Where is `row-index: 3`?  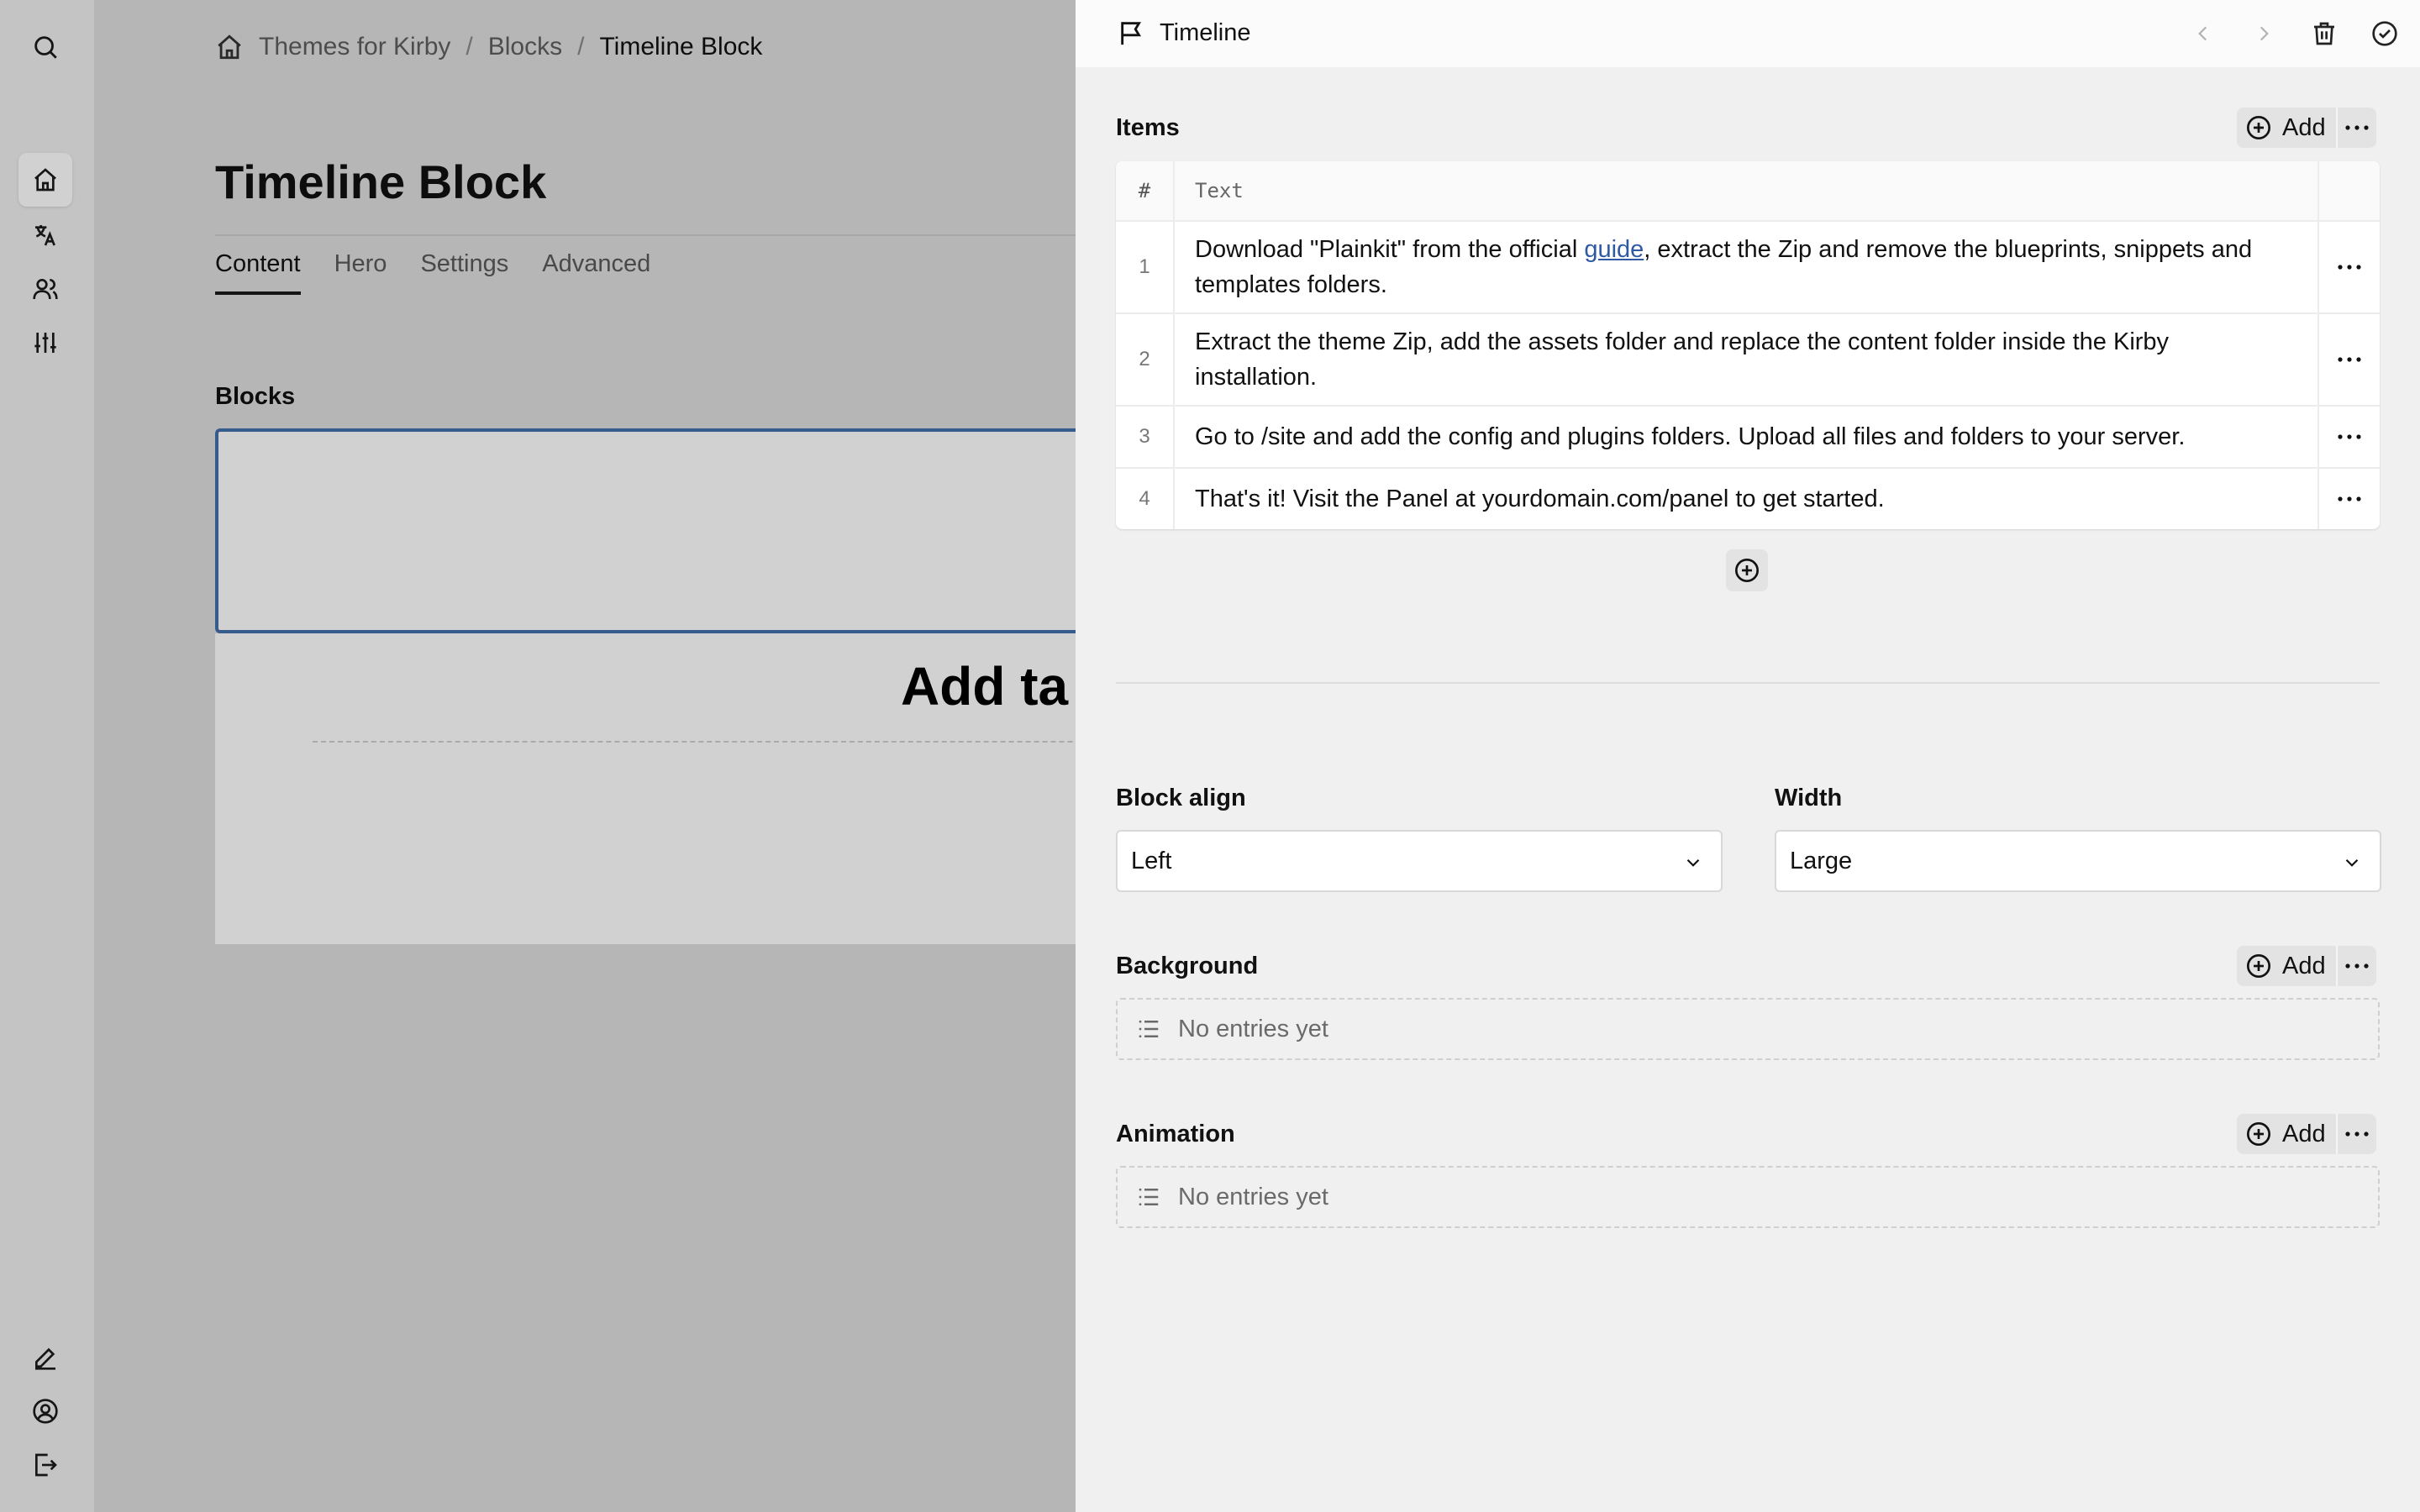 row-index: 3 is located at coordinates (1145, 437).